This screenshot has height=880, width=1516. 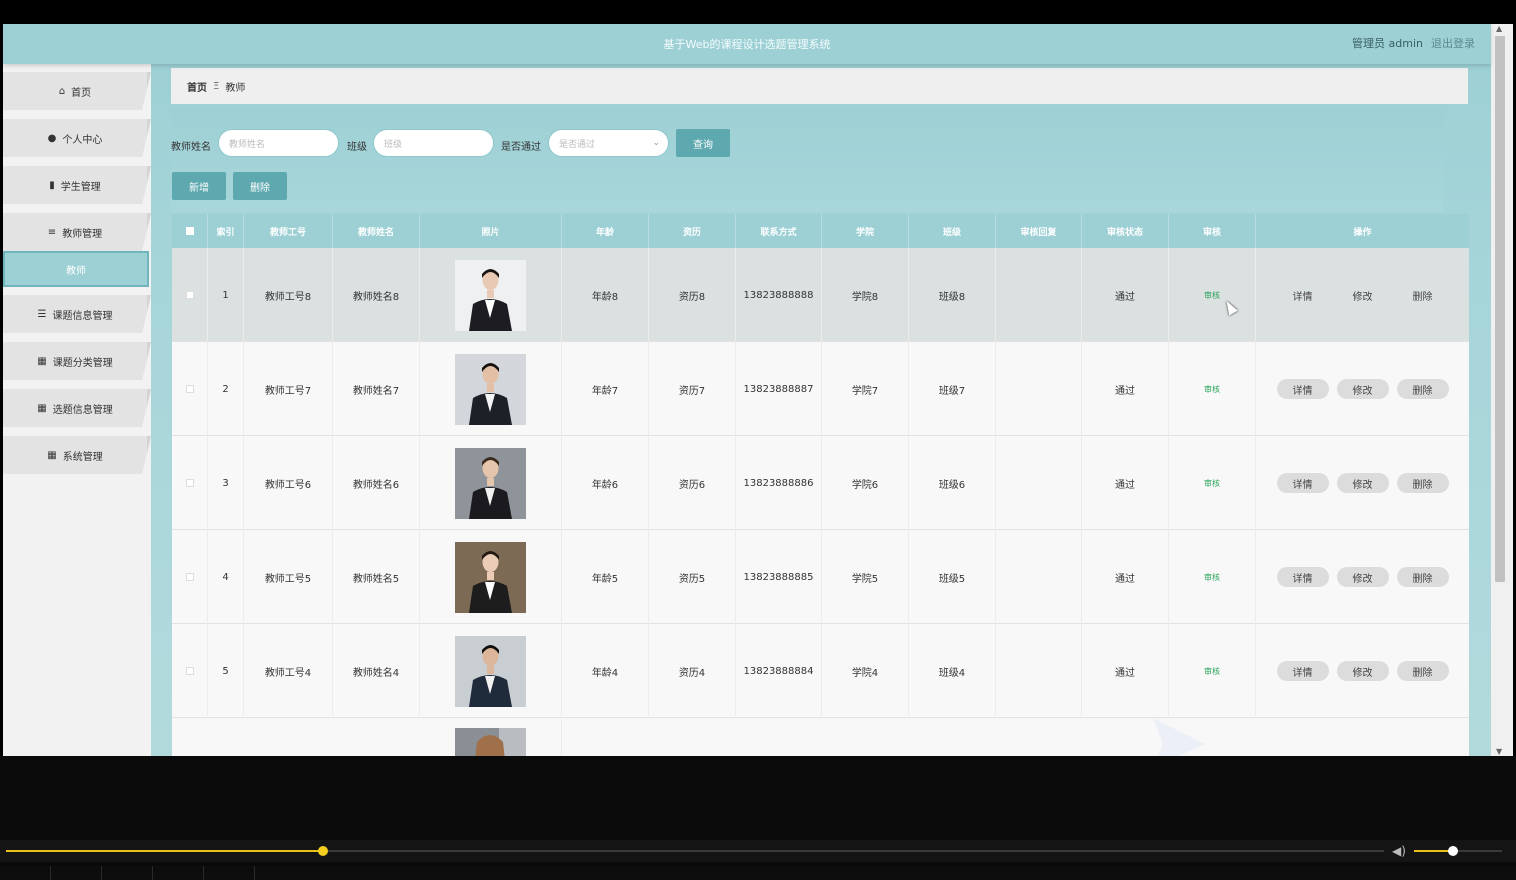 I want to click on class-cell: 班级4, so click(x=952, y=671).